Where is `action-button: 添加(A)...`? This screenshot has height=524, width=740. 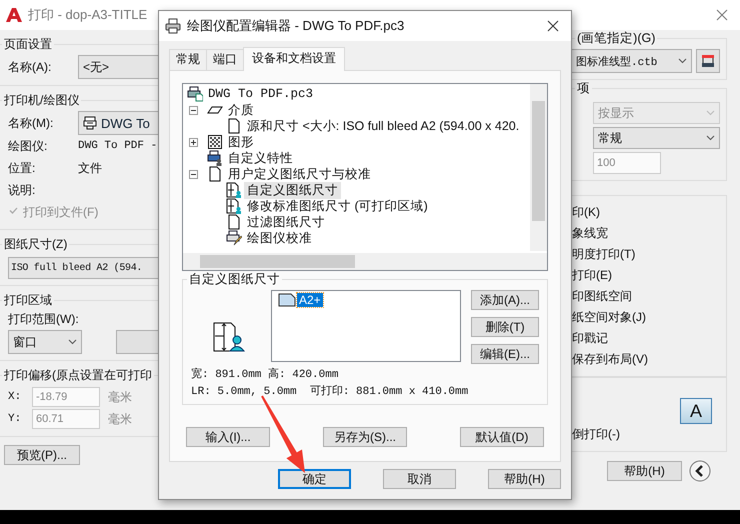 action-button: 添加(A)... is located at coordinates (505, 300).